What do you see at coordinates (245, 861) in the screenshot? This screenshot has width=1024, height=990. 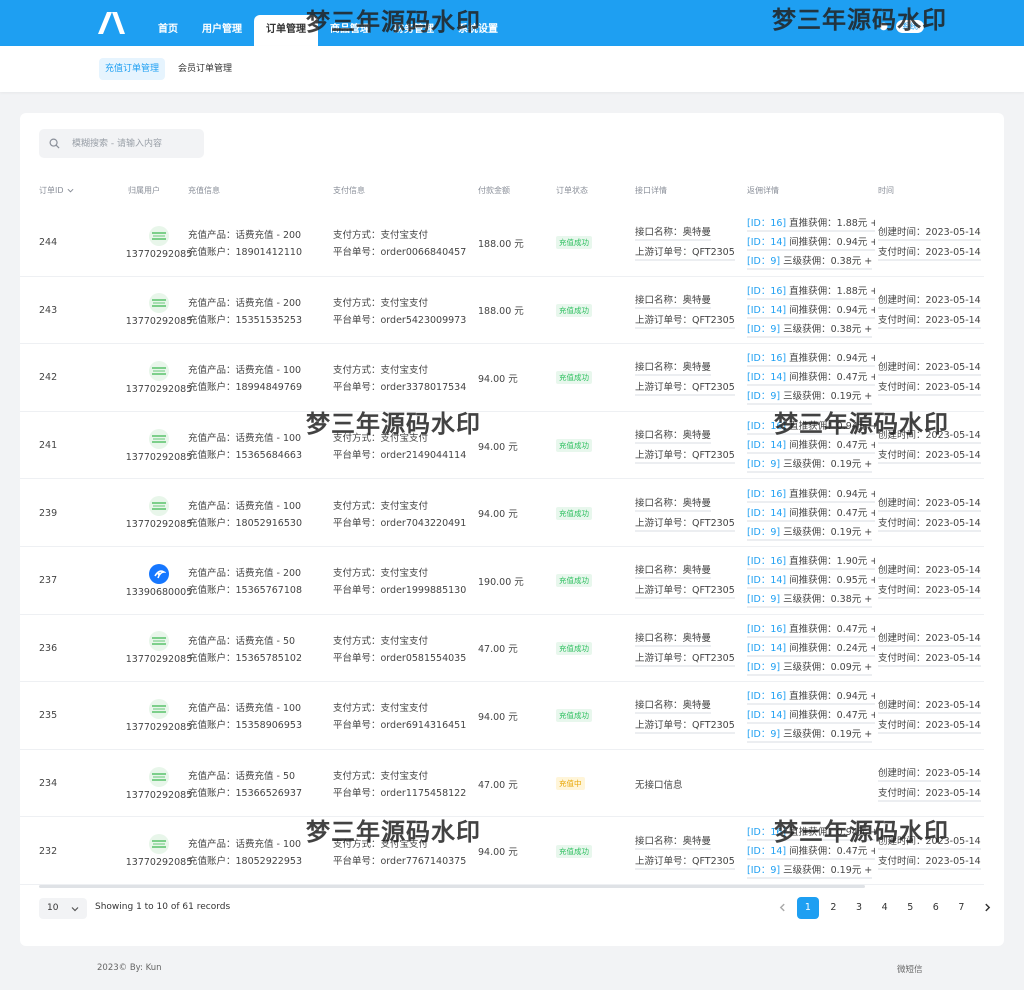 I see `recharge-account: 充值账户：18052922953` at bounding box center [245, 861].